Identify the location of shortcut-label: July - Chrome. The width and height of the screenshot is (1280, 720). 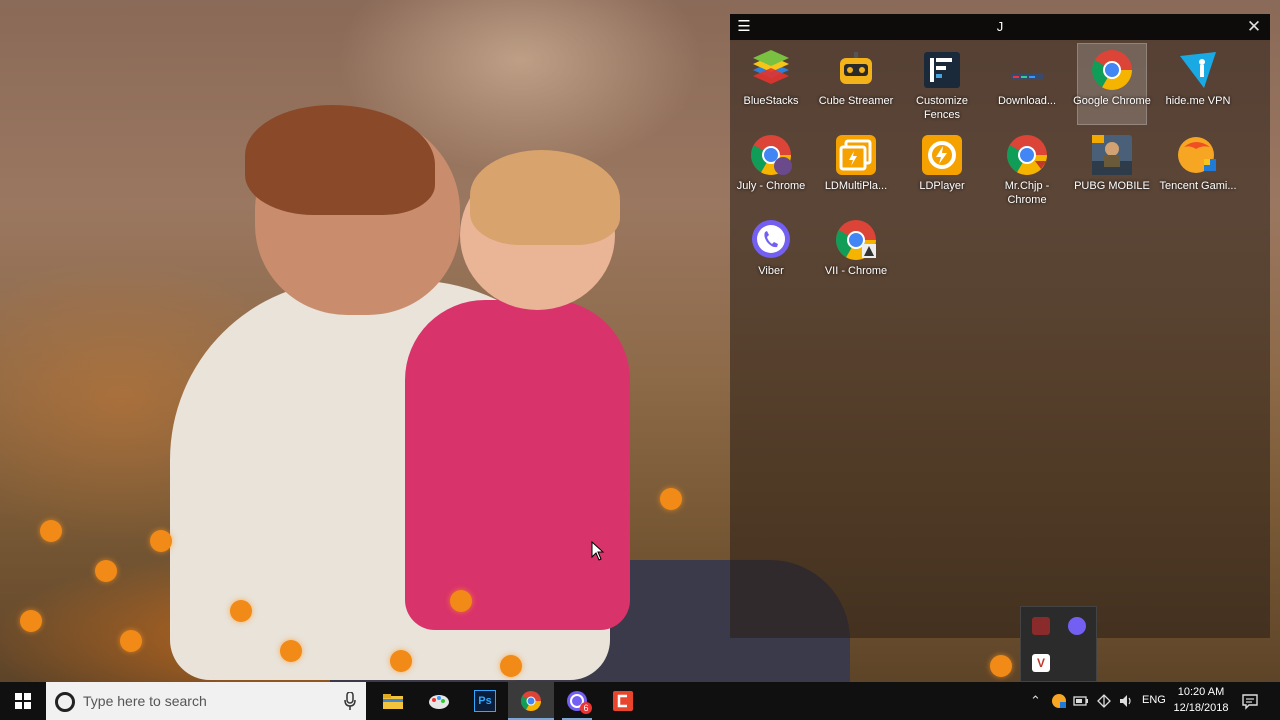
(771, 186).